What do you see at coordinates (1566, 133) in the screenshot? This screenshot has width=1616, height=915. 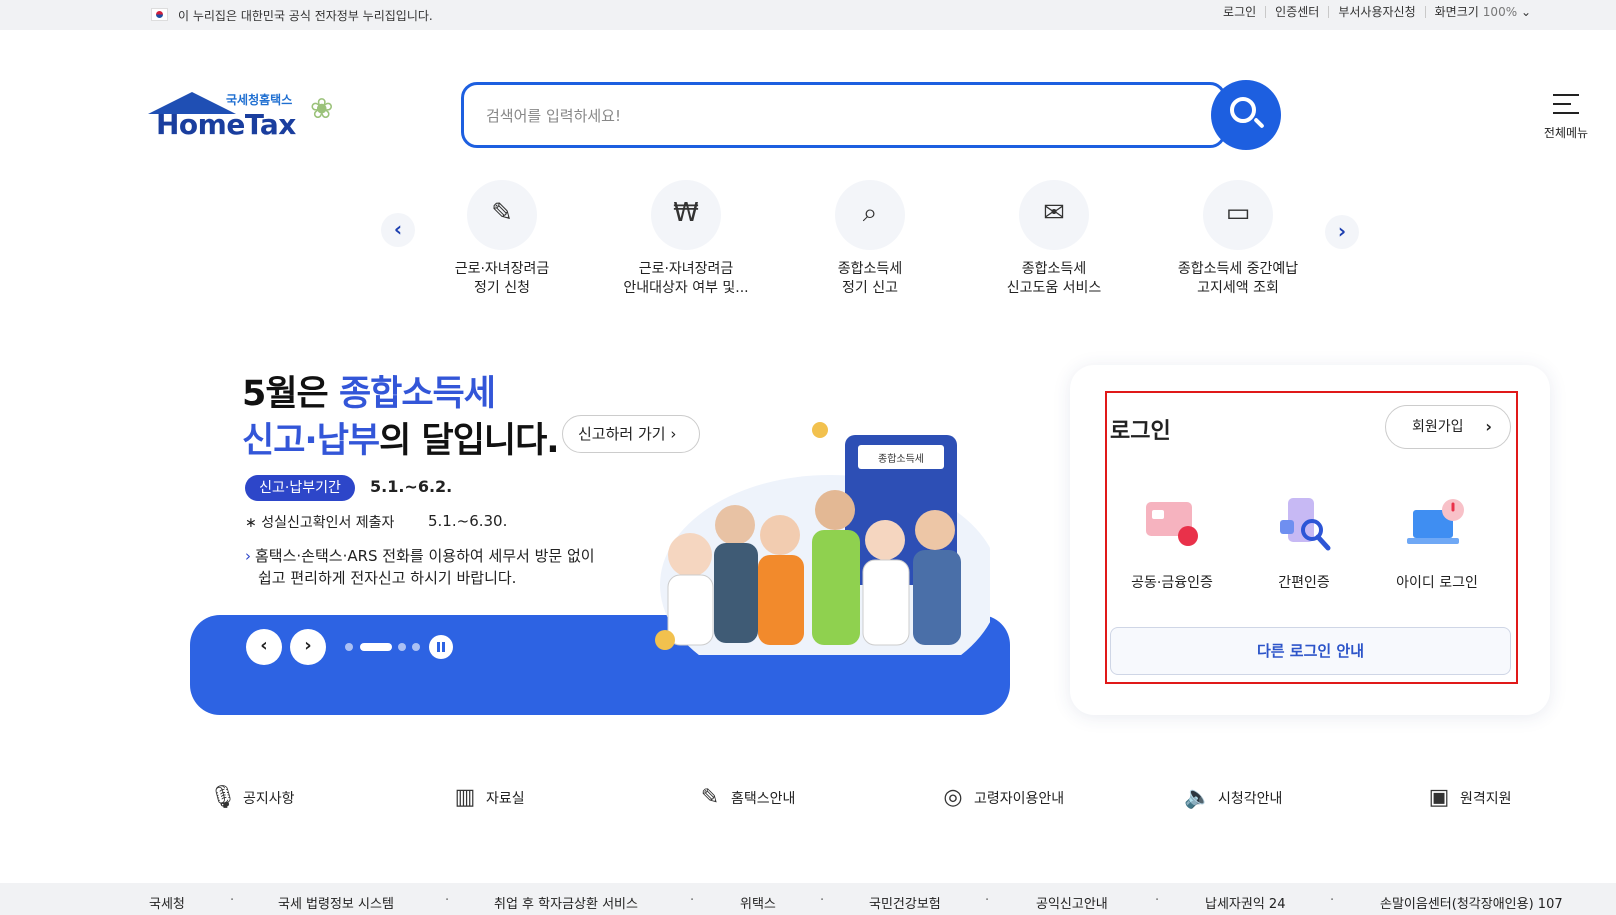 I see `all-menu-label: 전체메뉴` at bounding box center [1566, 133].